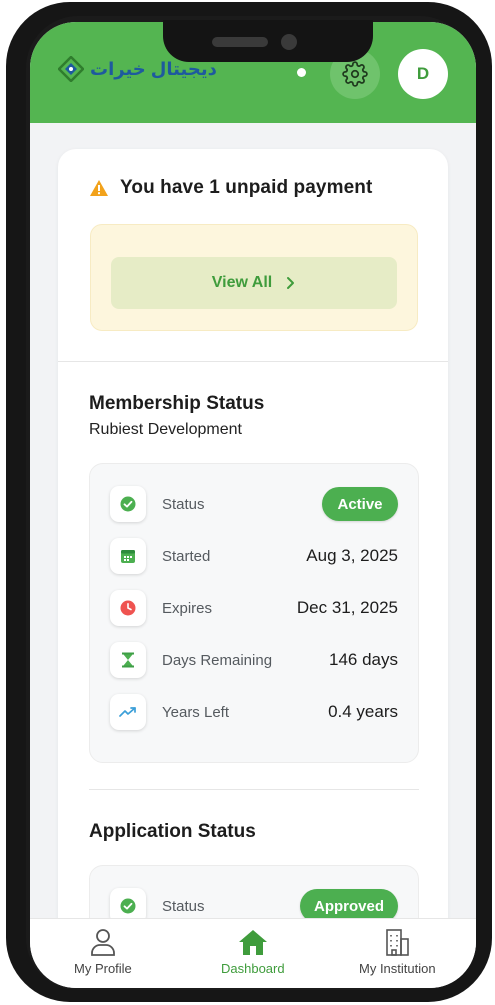 This screenshot has width=495, height=1005. I want to click on membership-title: Membership Status, so click(177, 403).